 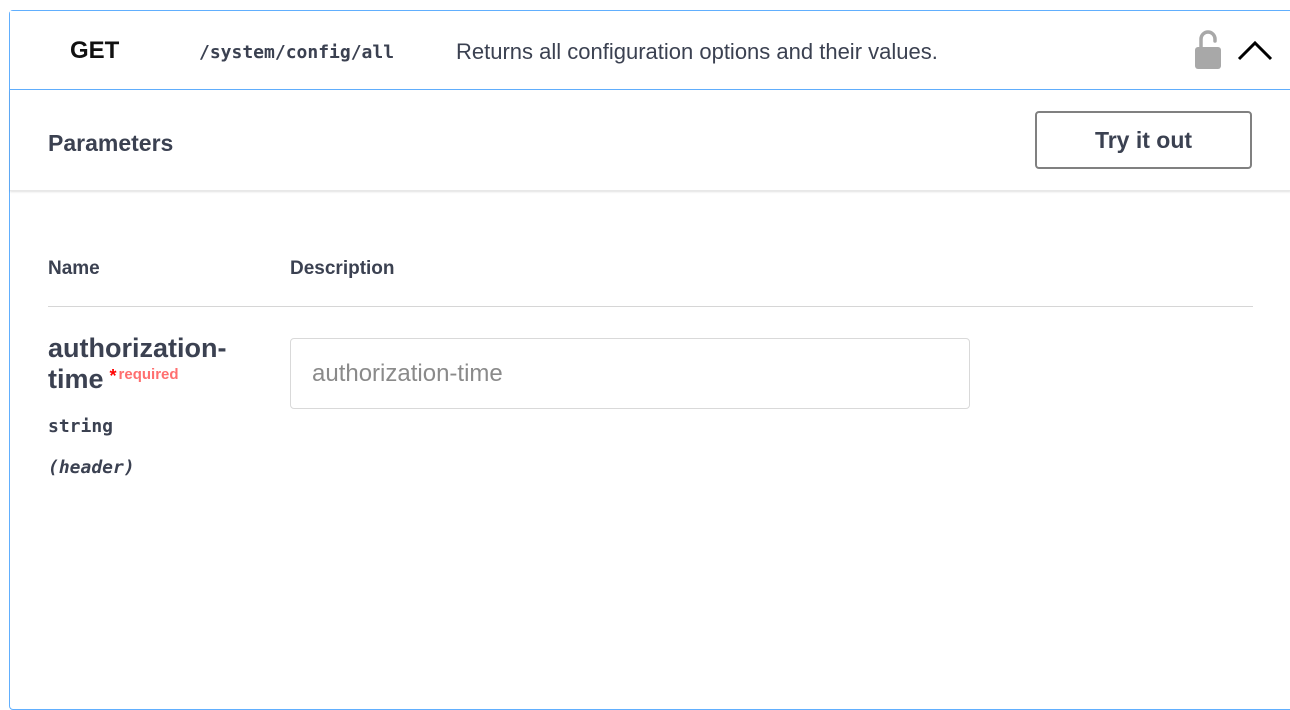 What do you see at coordinates (137, 348) in the screenshot?
I see `parameter-name-line1: authorization-` at bounding box center [137, 348].